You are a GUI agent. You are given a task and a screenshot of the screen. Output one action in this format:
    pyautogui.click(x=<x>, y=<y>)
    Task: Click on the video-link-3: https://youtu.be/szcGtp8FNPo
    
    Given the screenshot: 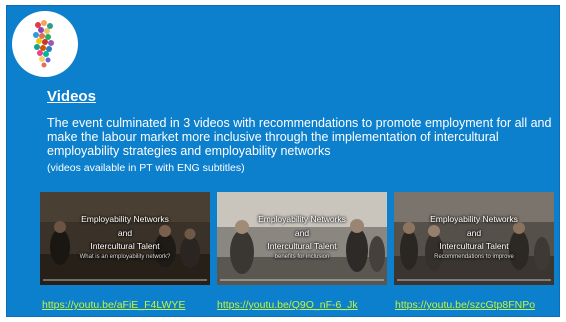 What is the action you would take?
    pyautogui.click(x=465, y=305)
    